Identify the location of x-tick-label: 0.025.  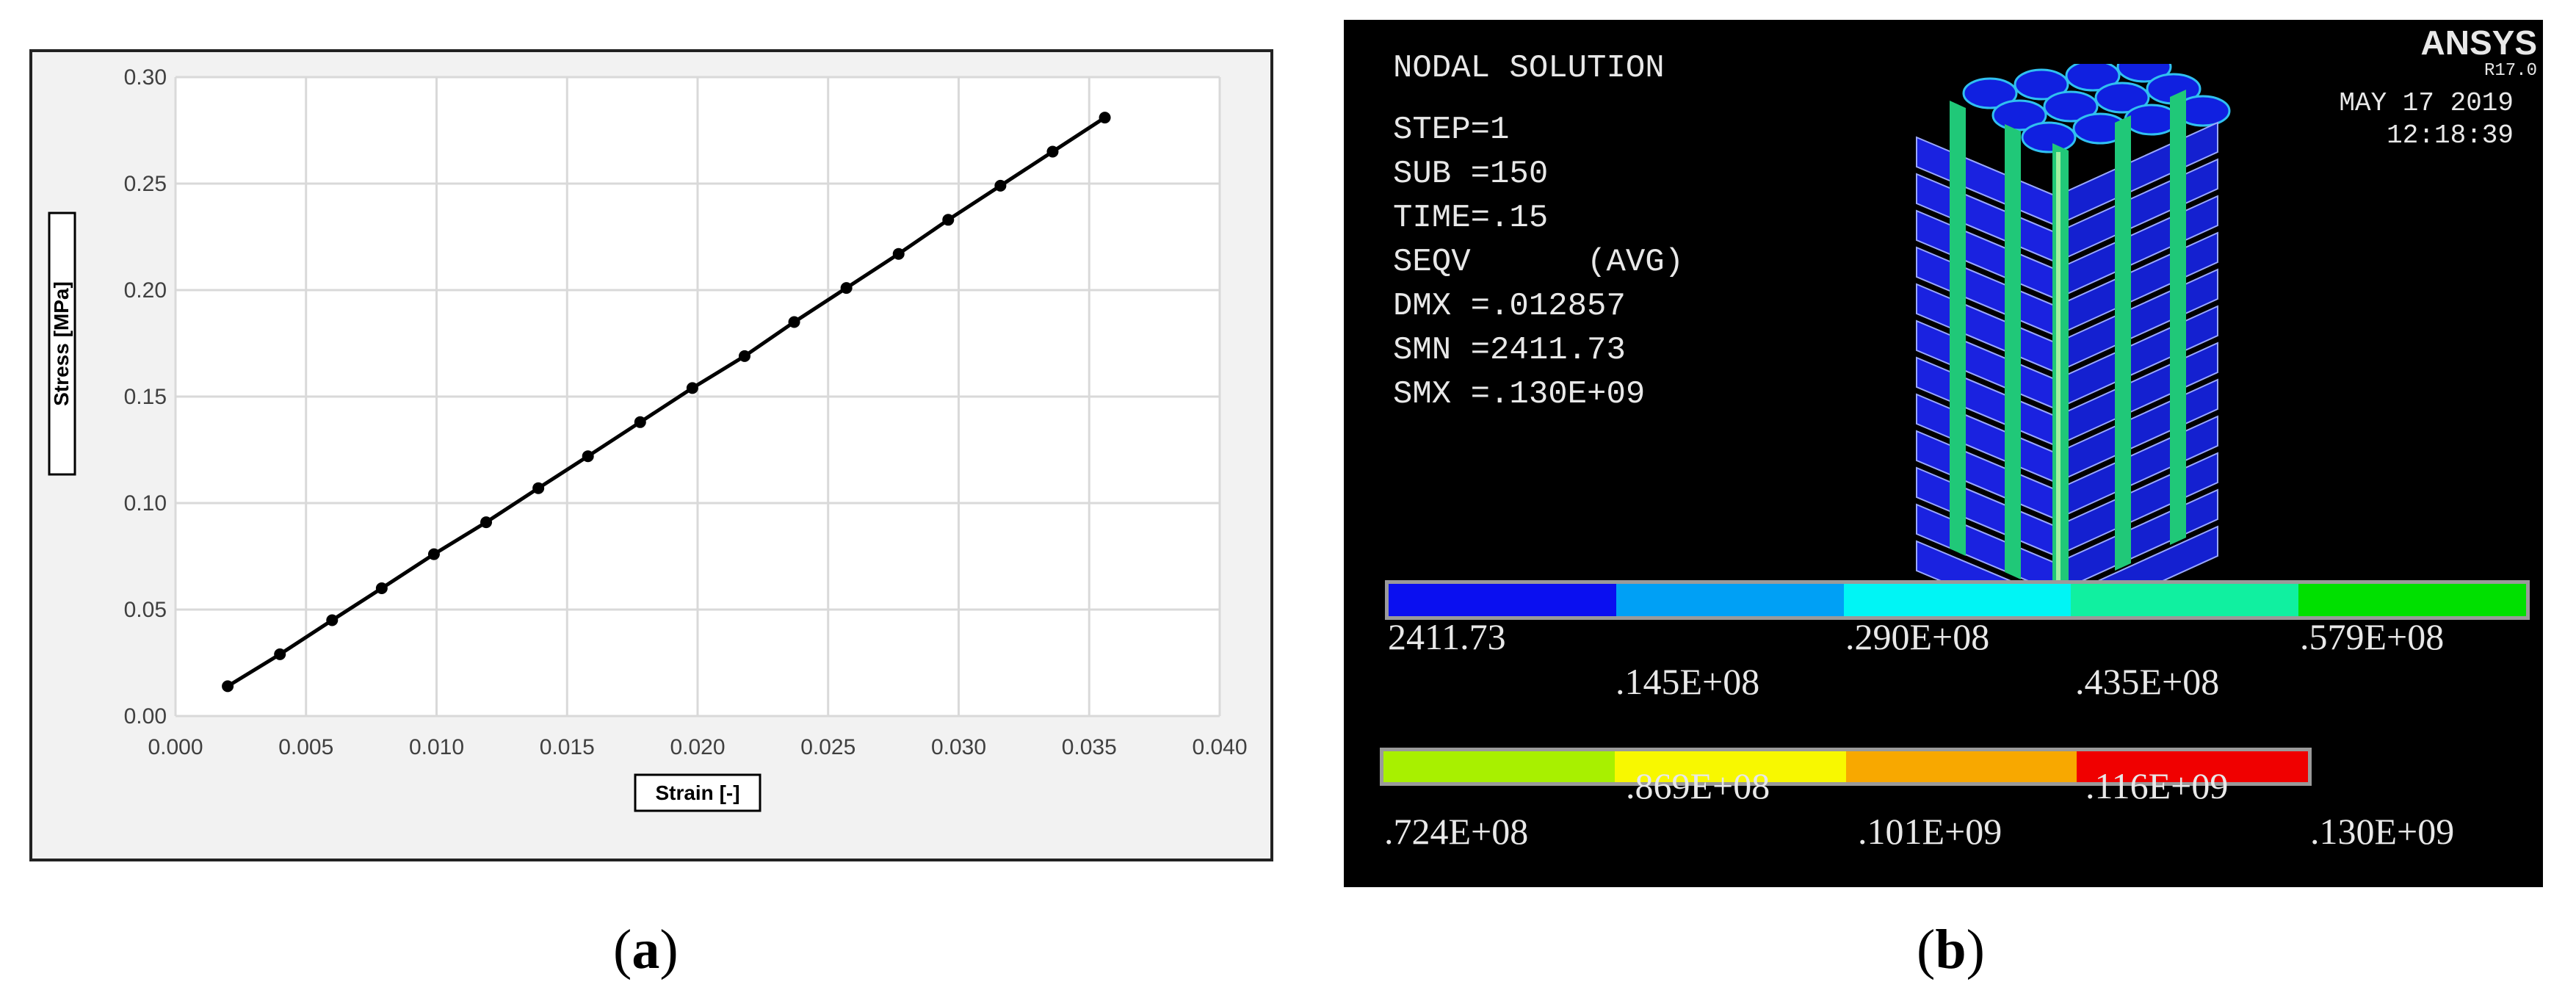
(827, 747).